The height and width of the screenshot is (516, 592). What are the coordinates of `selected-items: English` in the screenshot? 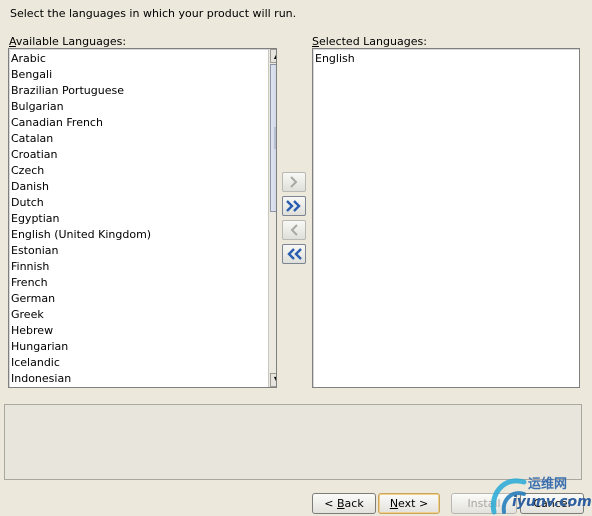 It's located at (447, 59).